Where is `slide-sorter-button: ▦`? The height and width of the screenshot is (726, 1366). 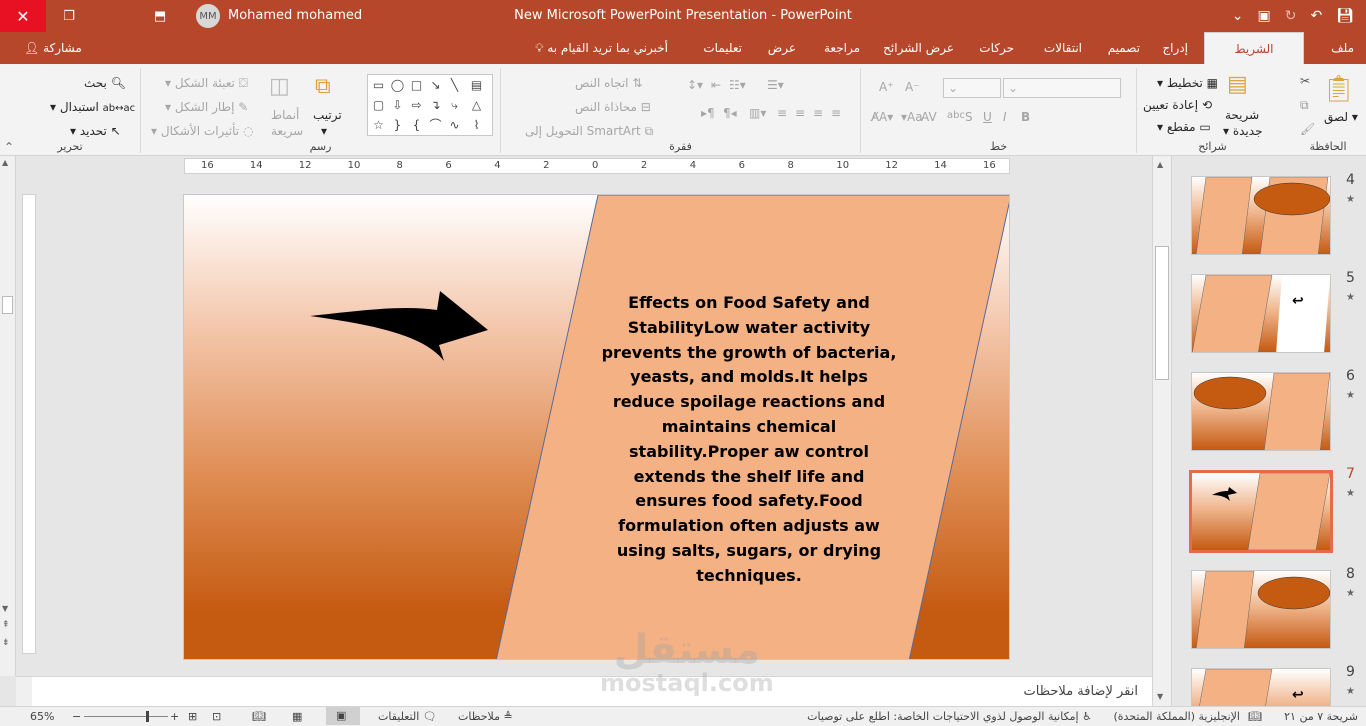 slide-sorter-button: ▦ is located at coordinates (297, 716).